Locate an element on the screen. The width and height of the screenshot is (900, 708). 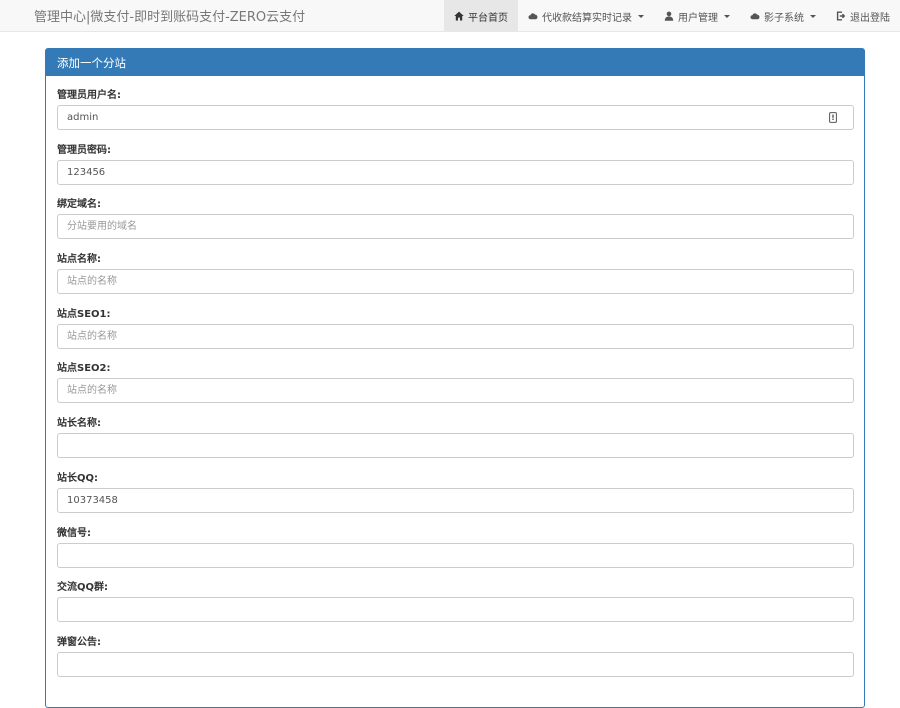
nav-menu: 平台首页 代收款结算实时记录 用户管理 影子系统 退出登陆 is located at coordinates (672, 16).